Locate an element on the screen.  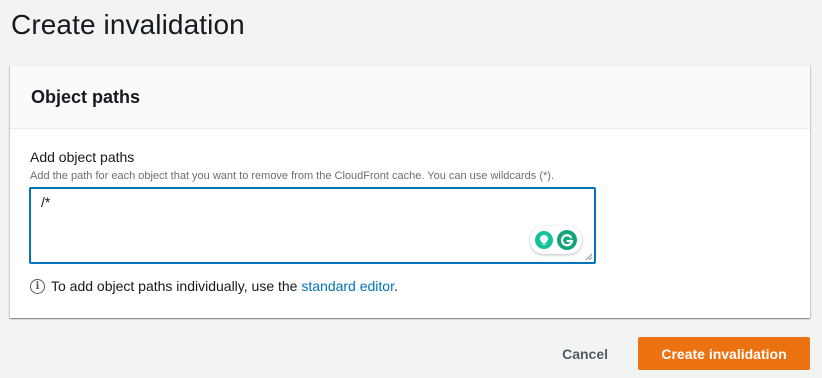
info-circle-icon: i is located at coordinates (37, 286).